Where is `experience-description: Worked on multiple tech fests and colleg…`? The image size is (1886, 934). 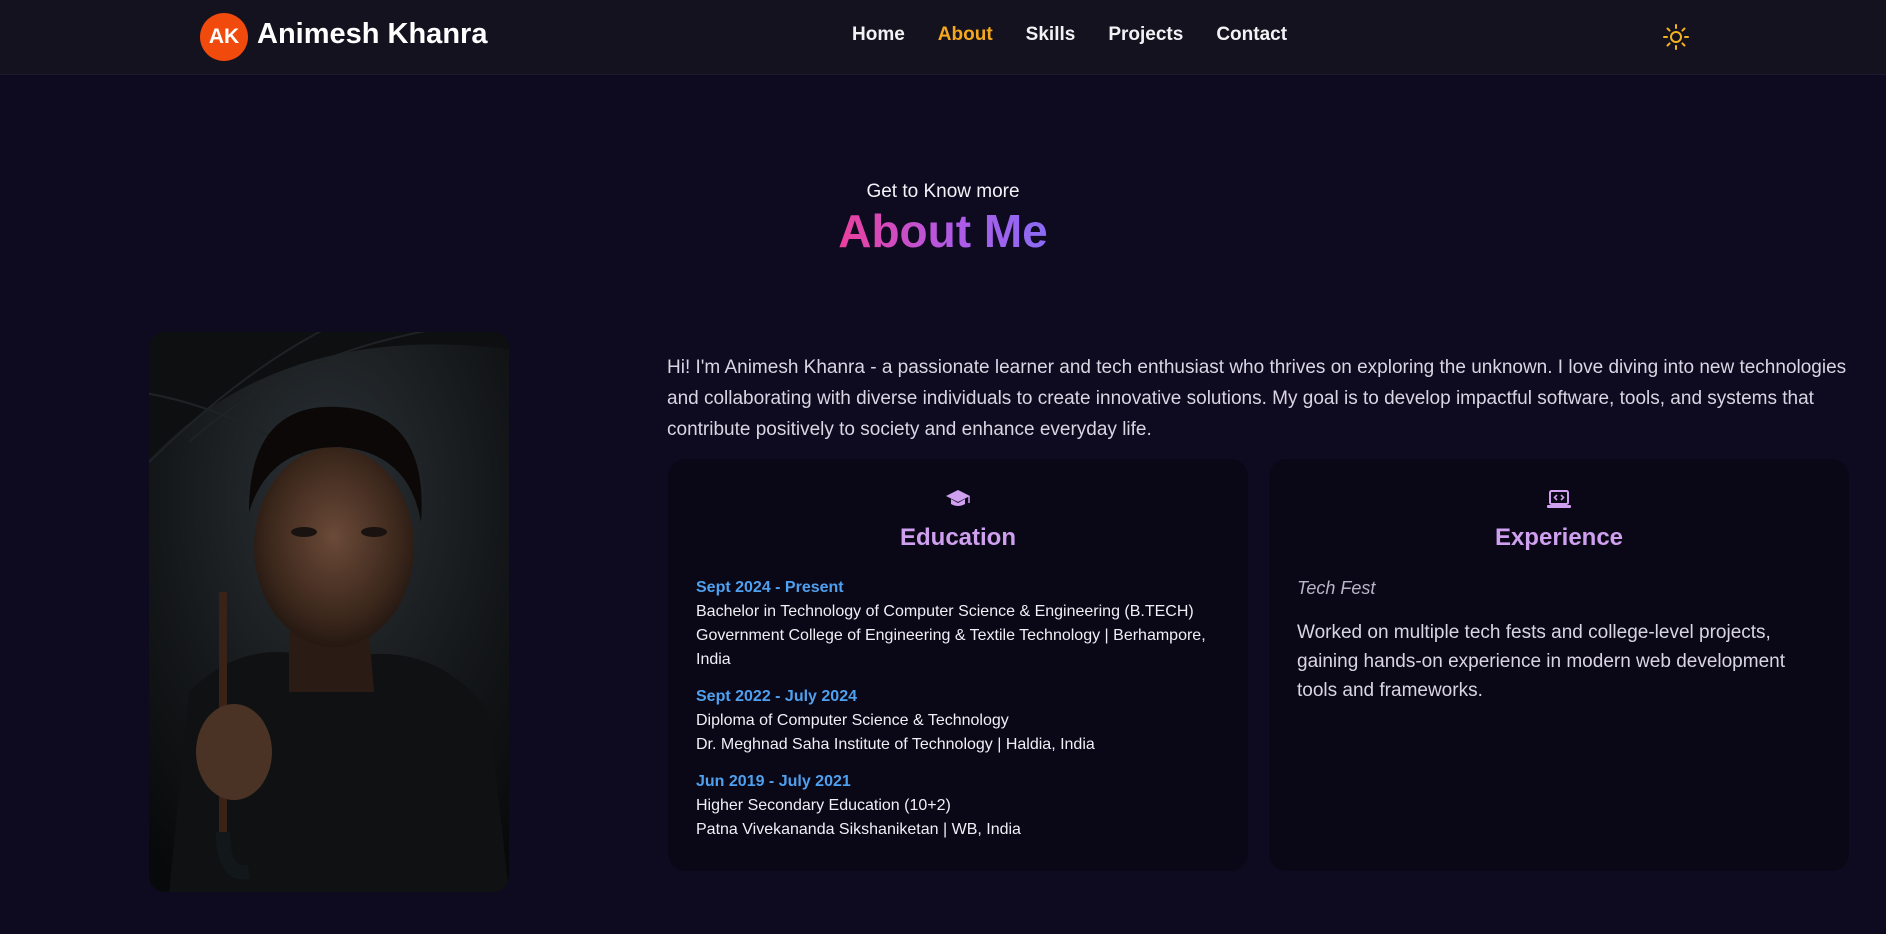
experience-description: Worked on multiple tech fests and colleg… is located at coordinates (1541, 661).